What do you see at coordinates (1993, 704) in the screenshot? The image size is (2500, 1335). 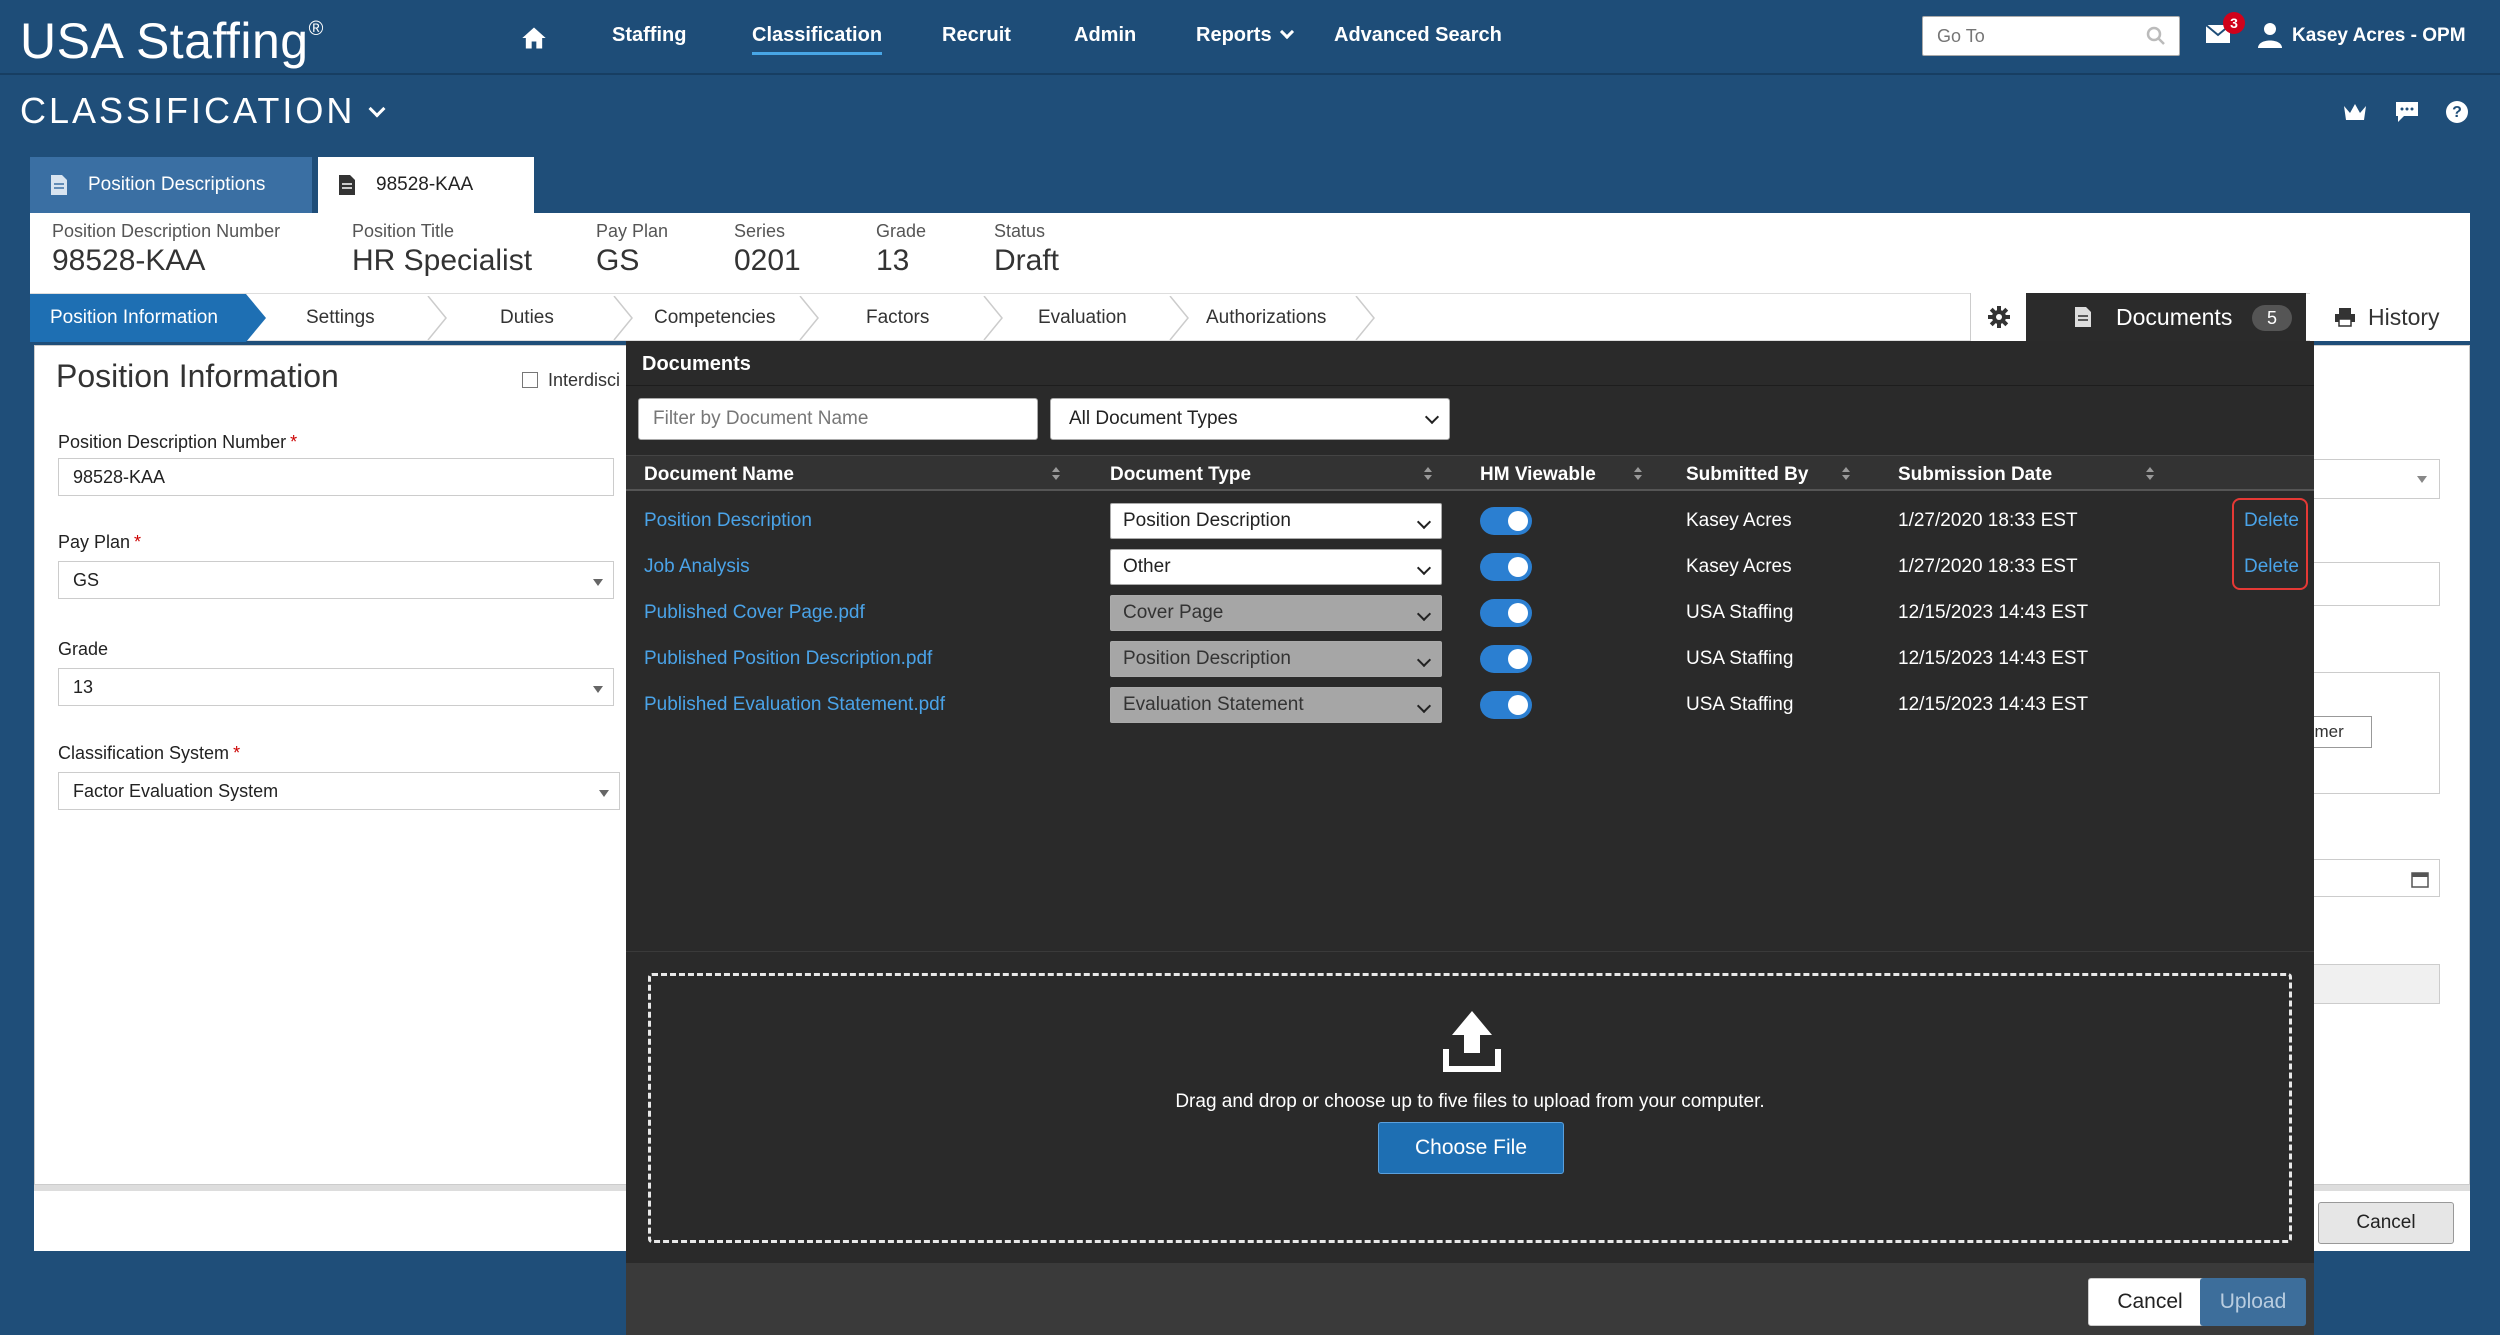 I see `submission-date: 12/15/2023 14:43 EST` at bounding box center [1993, 704].